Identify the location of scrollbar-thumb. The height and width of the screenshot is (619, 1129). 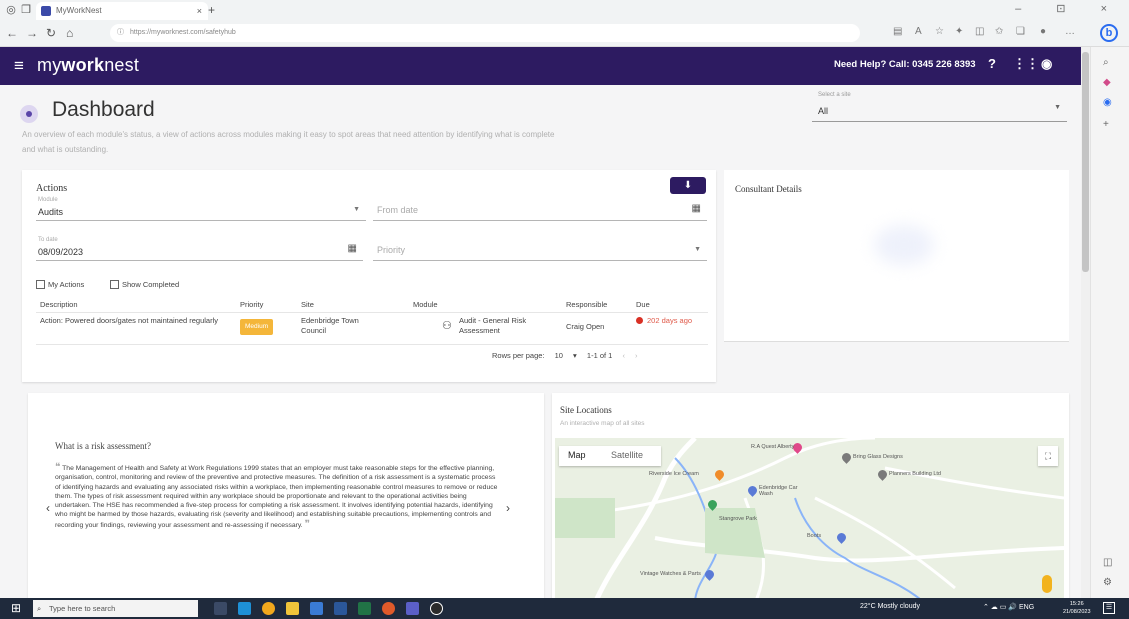
(1085, 162).